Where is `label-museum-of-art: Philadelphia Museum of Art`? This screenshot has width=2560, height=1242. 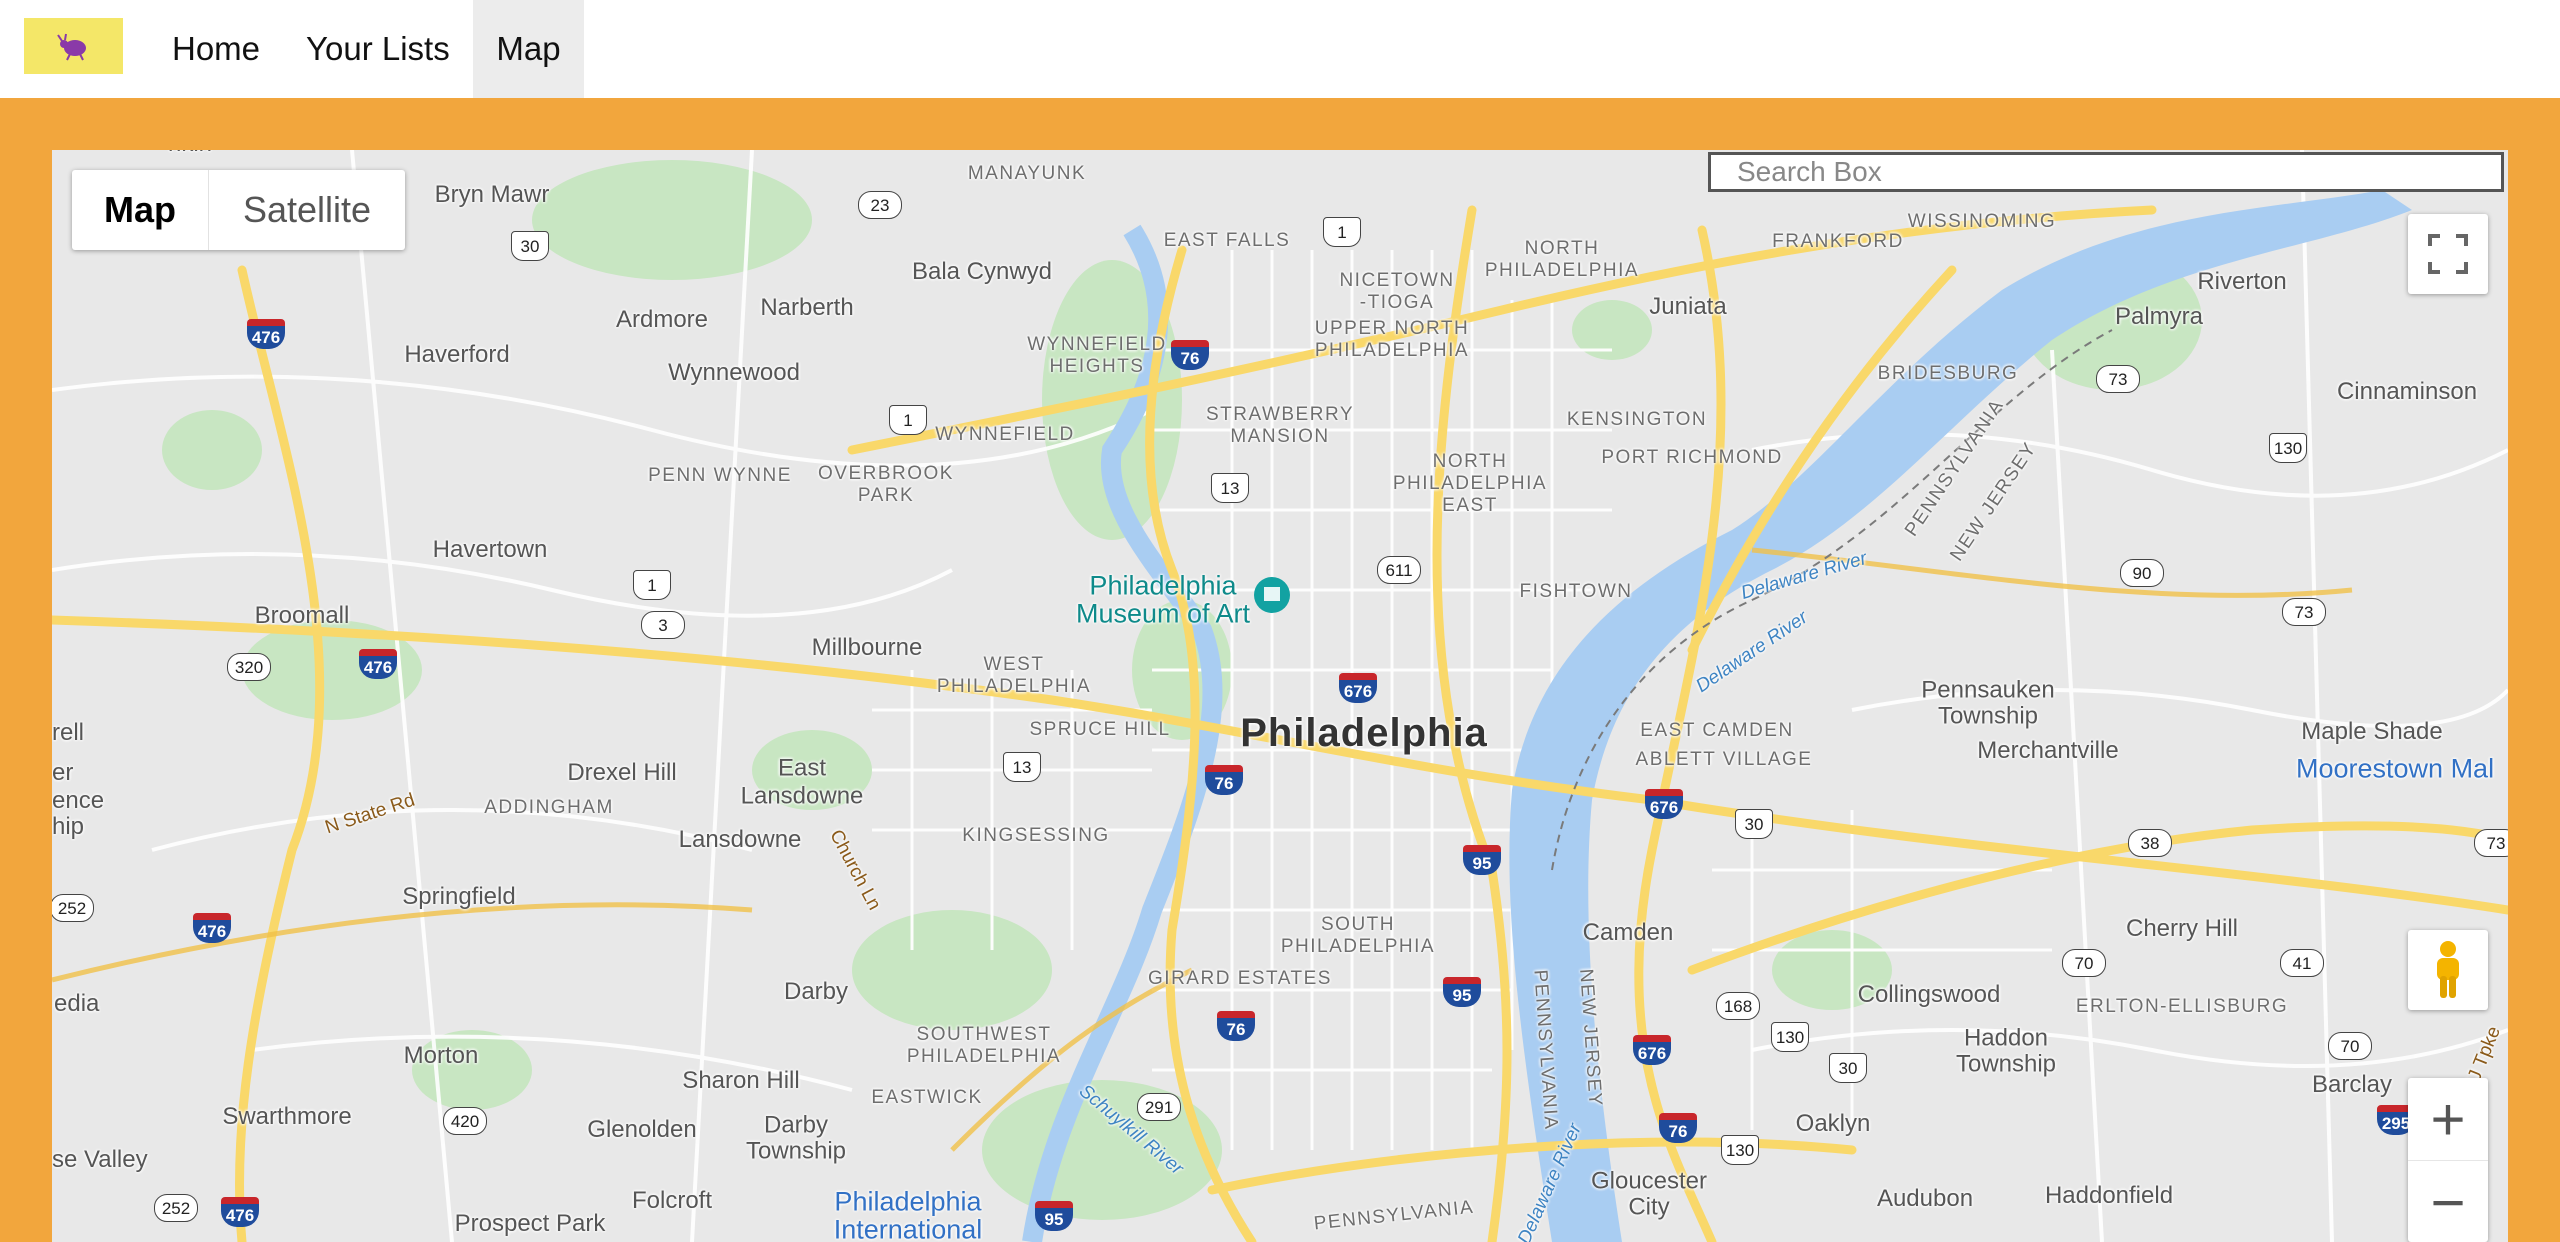 label-museum-of-art: Philadelphia Museum of Art is located at coordinates (1163, 600).